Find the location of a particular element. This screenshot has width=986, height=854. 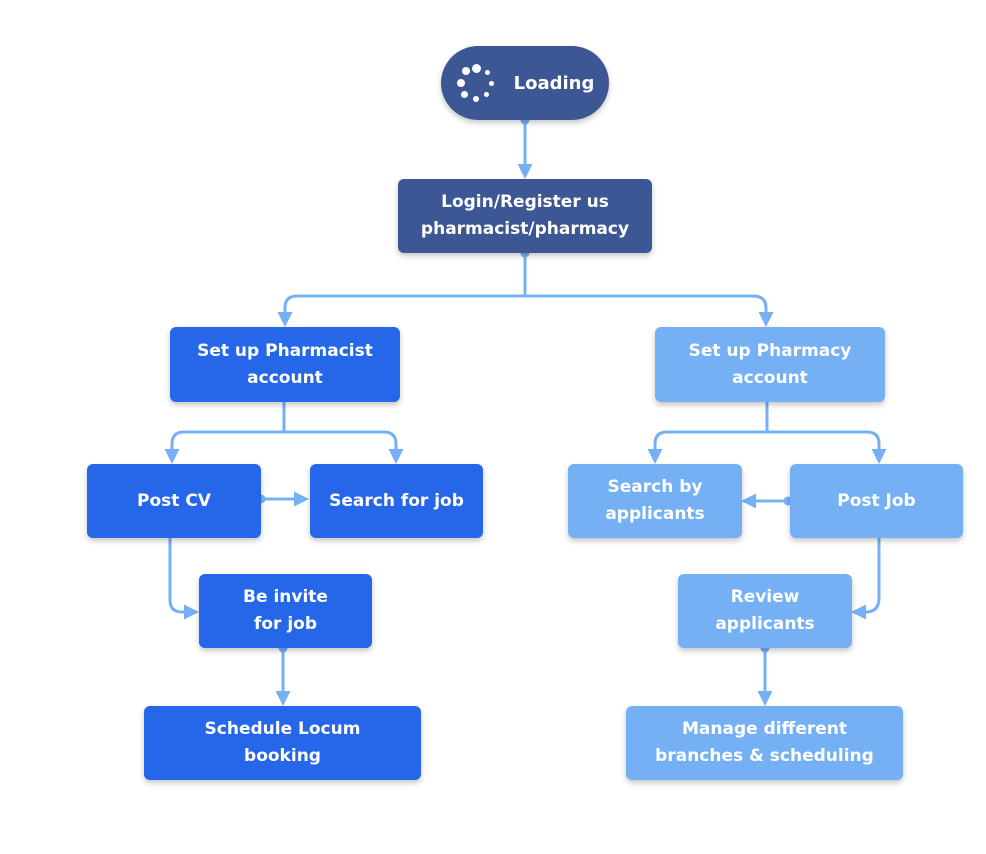

node-pharmacy-setup-label: Set up Pharmacy account is located at coordinates (770, 364).